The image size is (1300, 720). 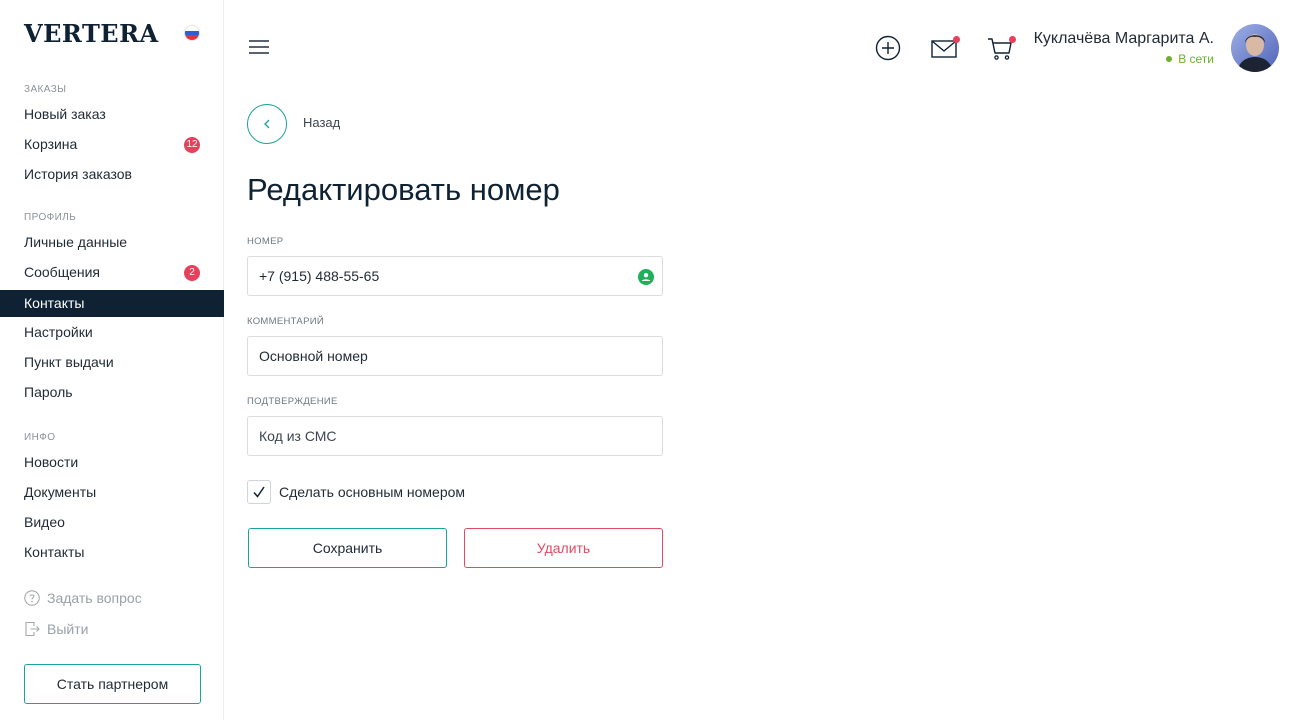 I want to click on section-orders-title: ЗАКАЗЫ, so click(x=45, y=89).